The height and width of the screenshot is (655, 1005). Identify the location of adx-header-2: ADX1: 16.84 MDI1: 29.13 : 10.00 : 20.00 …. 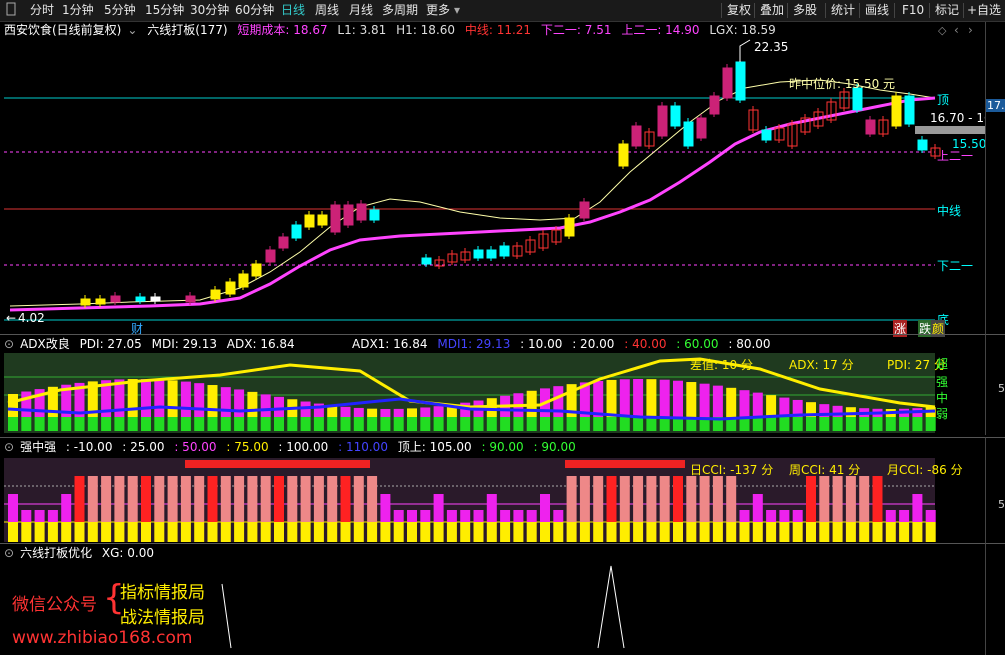
(564, 344).